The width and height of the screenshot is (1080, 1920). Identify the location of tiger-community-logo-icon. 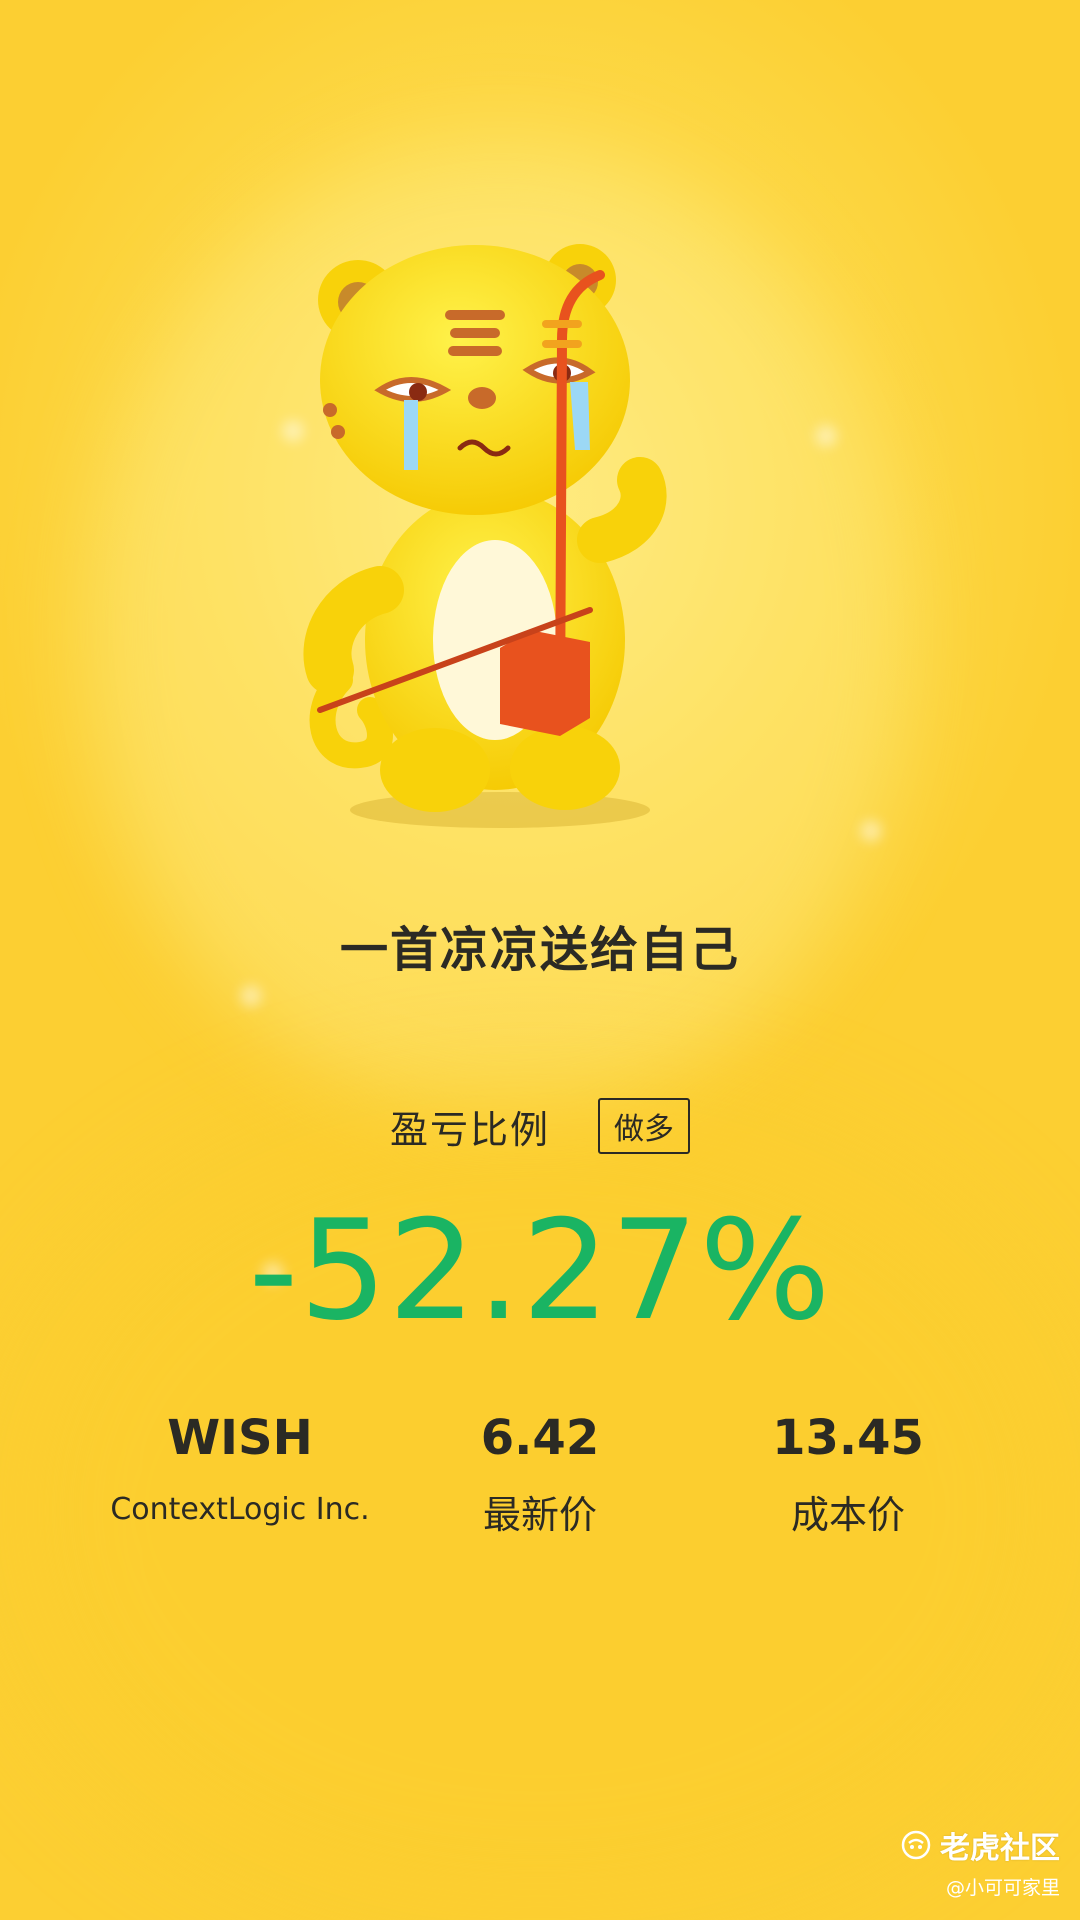
(916, 1845).